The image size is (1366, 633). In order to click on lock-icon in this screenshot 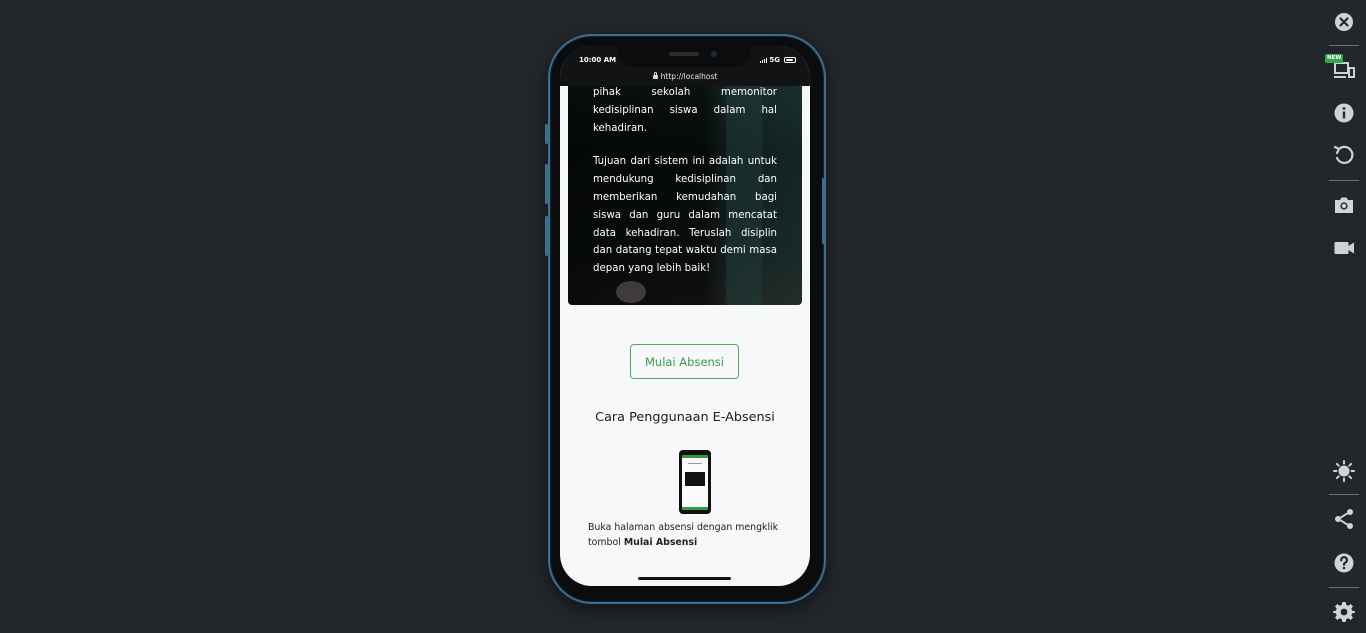, I will do `click(655, 75)`.